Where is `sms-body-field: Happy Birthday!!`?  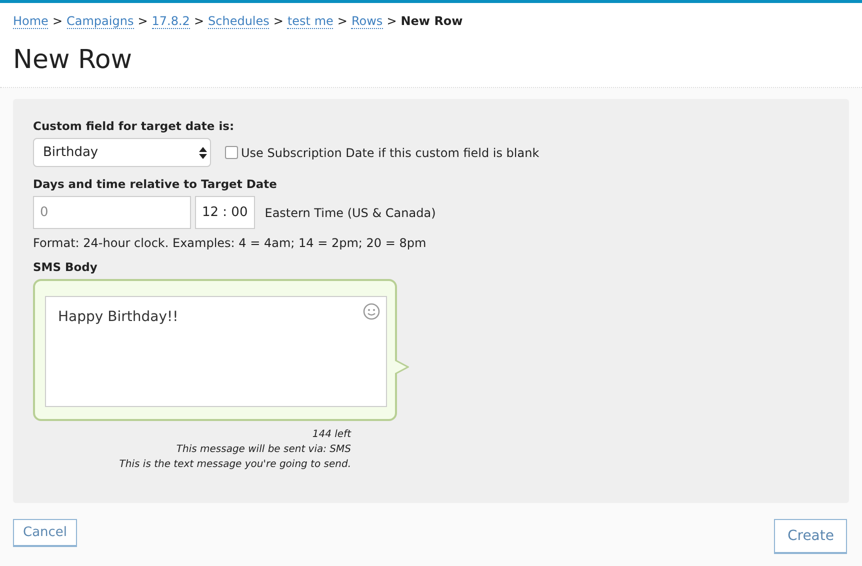 sms-body-field: Happy Birthday!! is located at coordinates (216, 351).